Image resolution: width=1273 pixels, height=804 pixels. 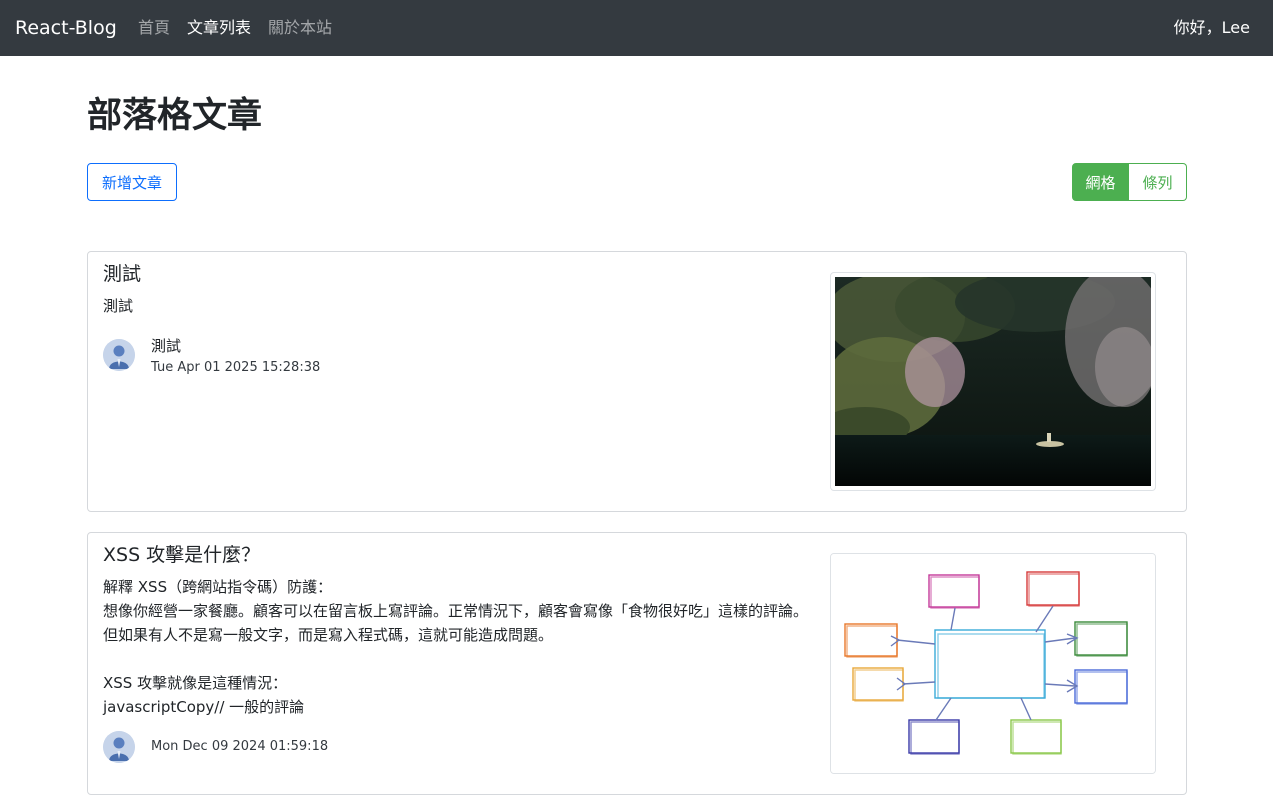 I want to click on view-toggle: 網格 條列, so click(x=1129, y=182).